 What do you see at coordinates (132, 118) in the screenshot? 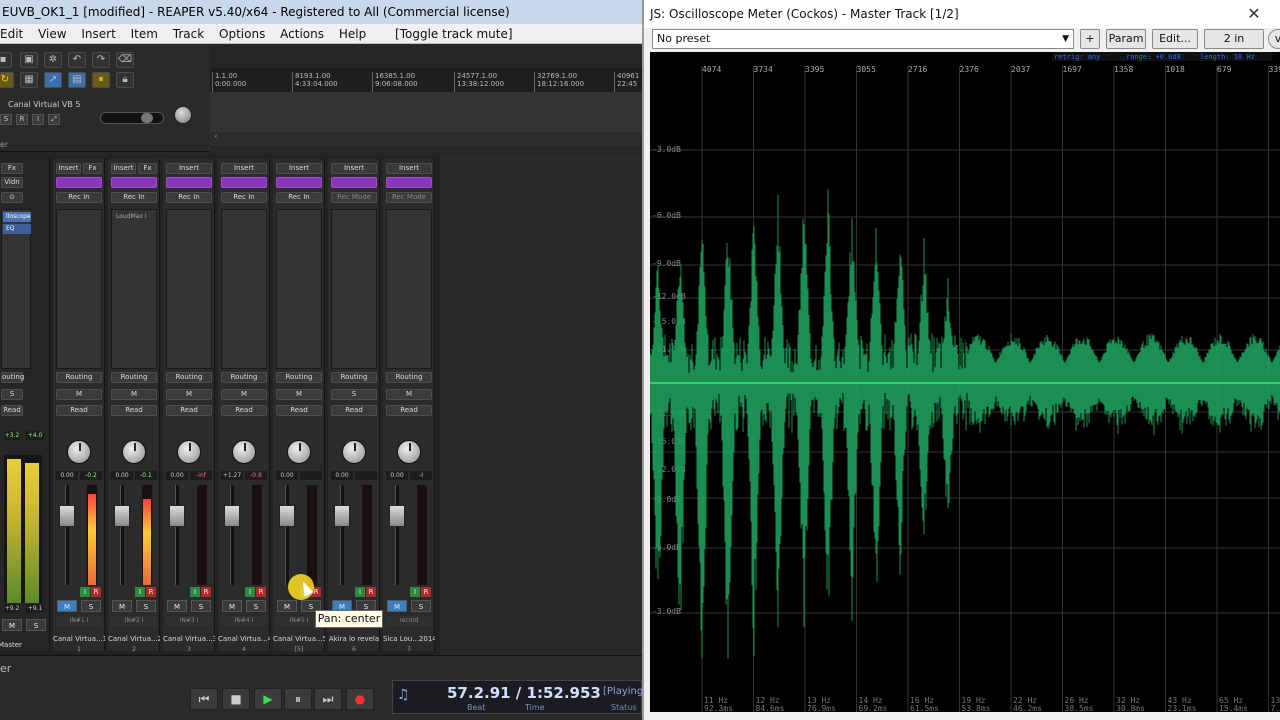
I see `tcp-volume-fader` at bounding box center [132, 118].